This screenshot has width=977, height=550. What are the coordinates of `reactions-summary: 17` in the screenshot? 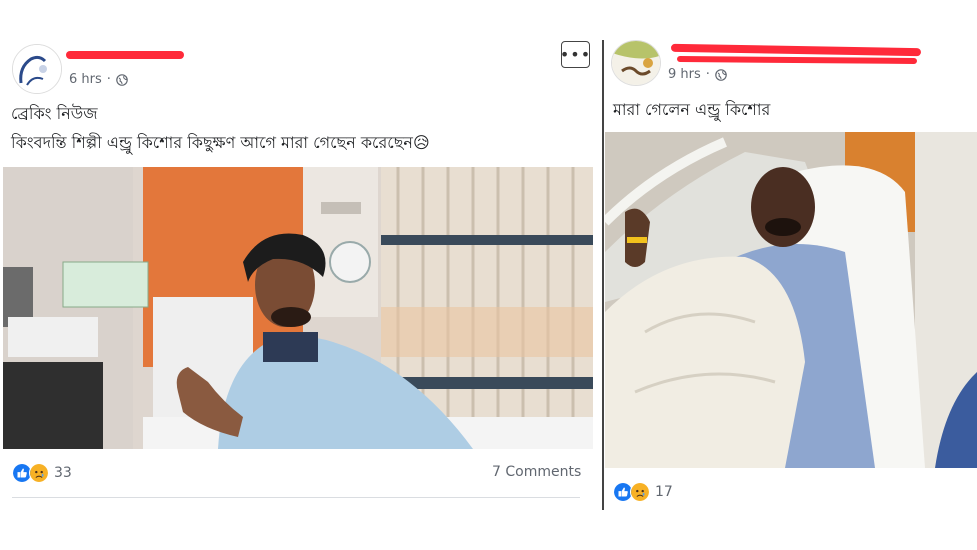 It's located at (643, 492).